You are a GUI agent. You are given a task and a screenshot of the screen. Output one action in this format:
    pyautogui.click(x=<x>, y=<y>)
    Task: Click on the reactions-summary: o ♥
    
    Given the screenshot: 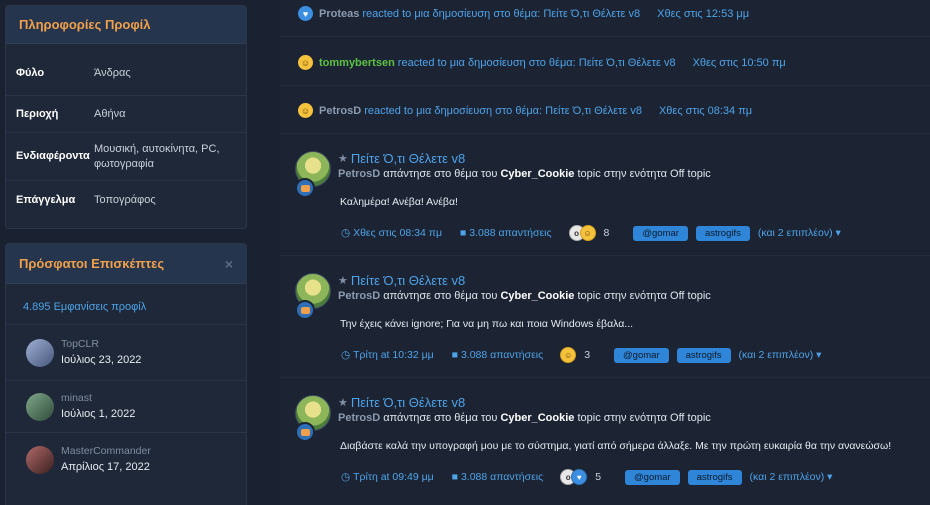 What is the action you would take?
    pyautogui.click(x=574, y=477)
    